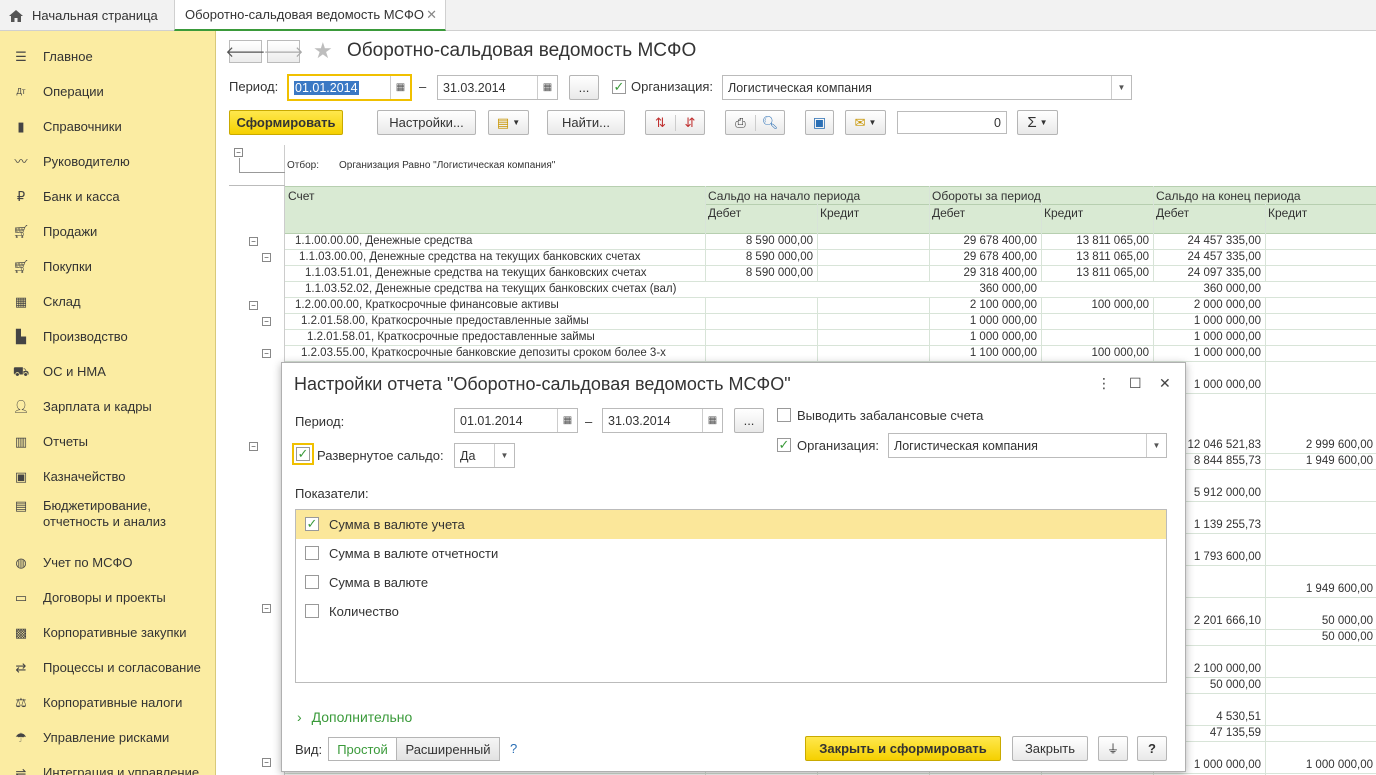 Image resolution: width=1376 pixels, height=775 pixels. Describe the element at coordinates (731, 524) in the screenshot. I see `indicator-row: ✓ Сумма в валюте учета` at that location.